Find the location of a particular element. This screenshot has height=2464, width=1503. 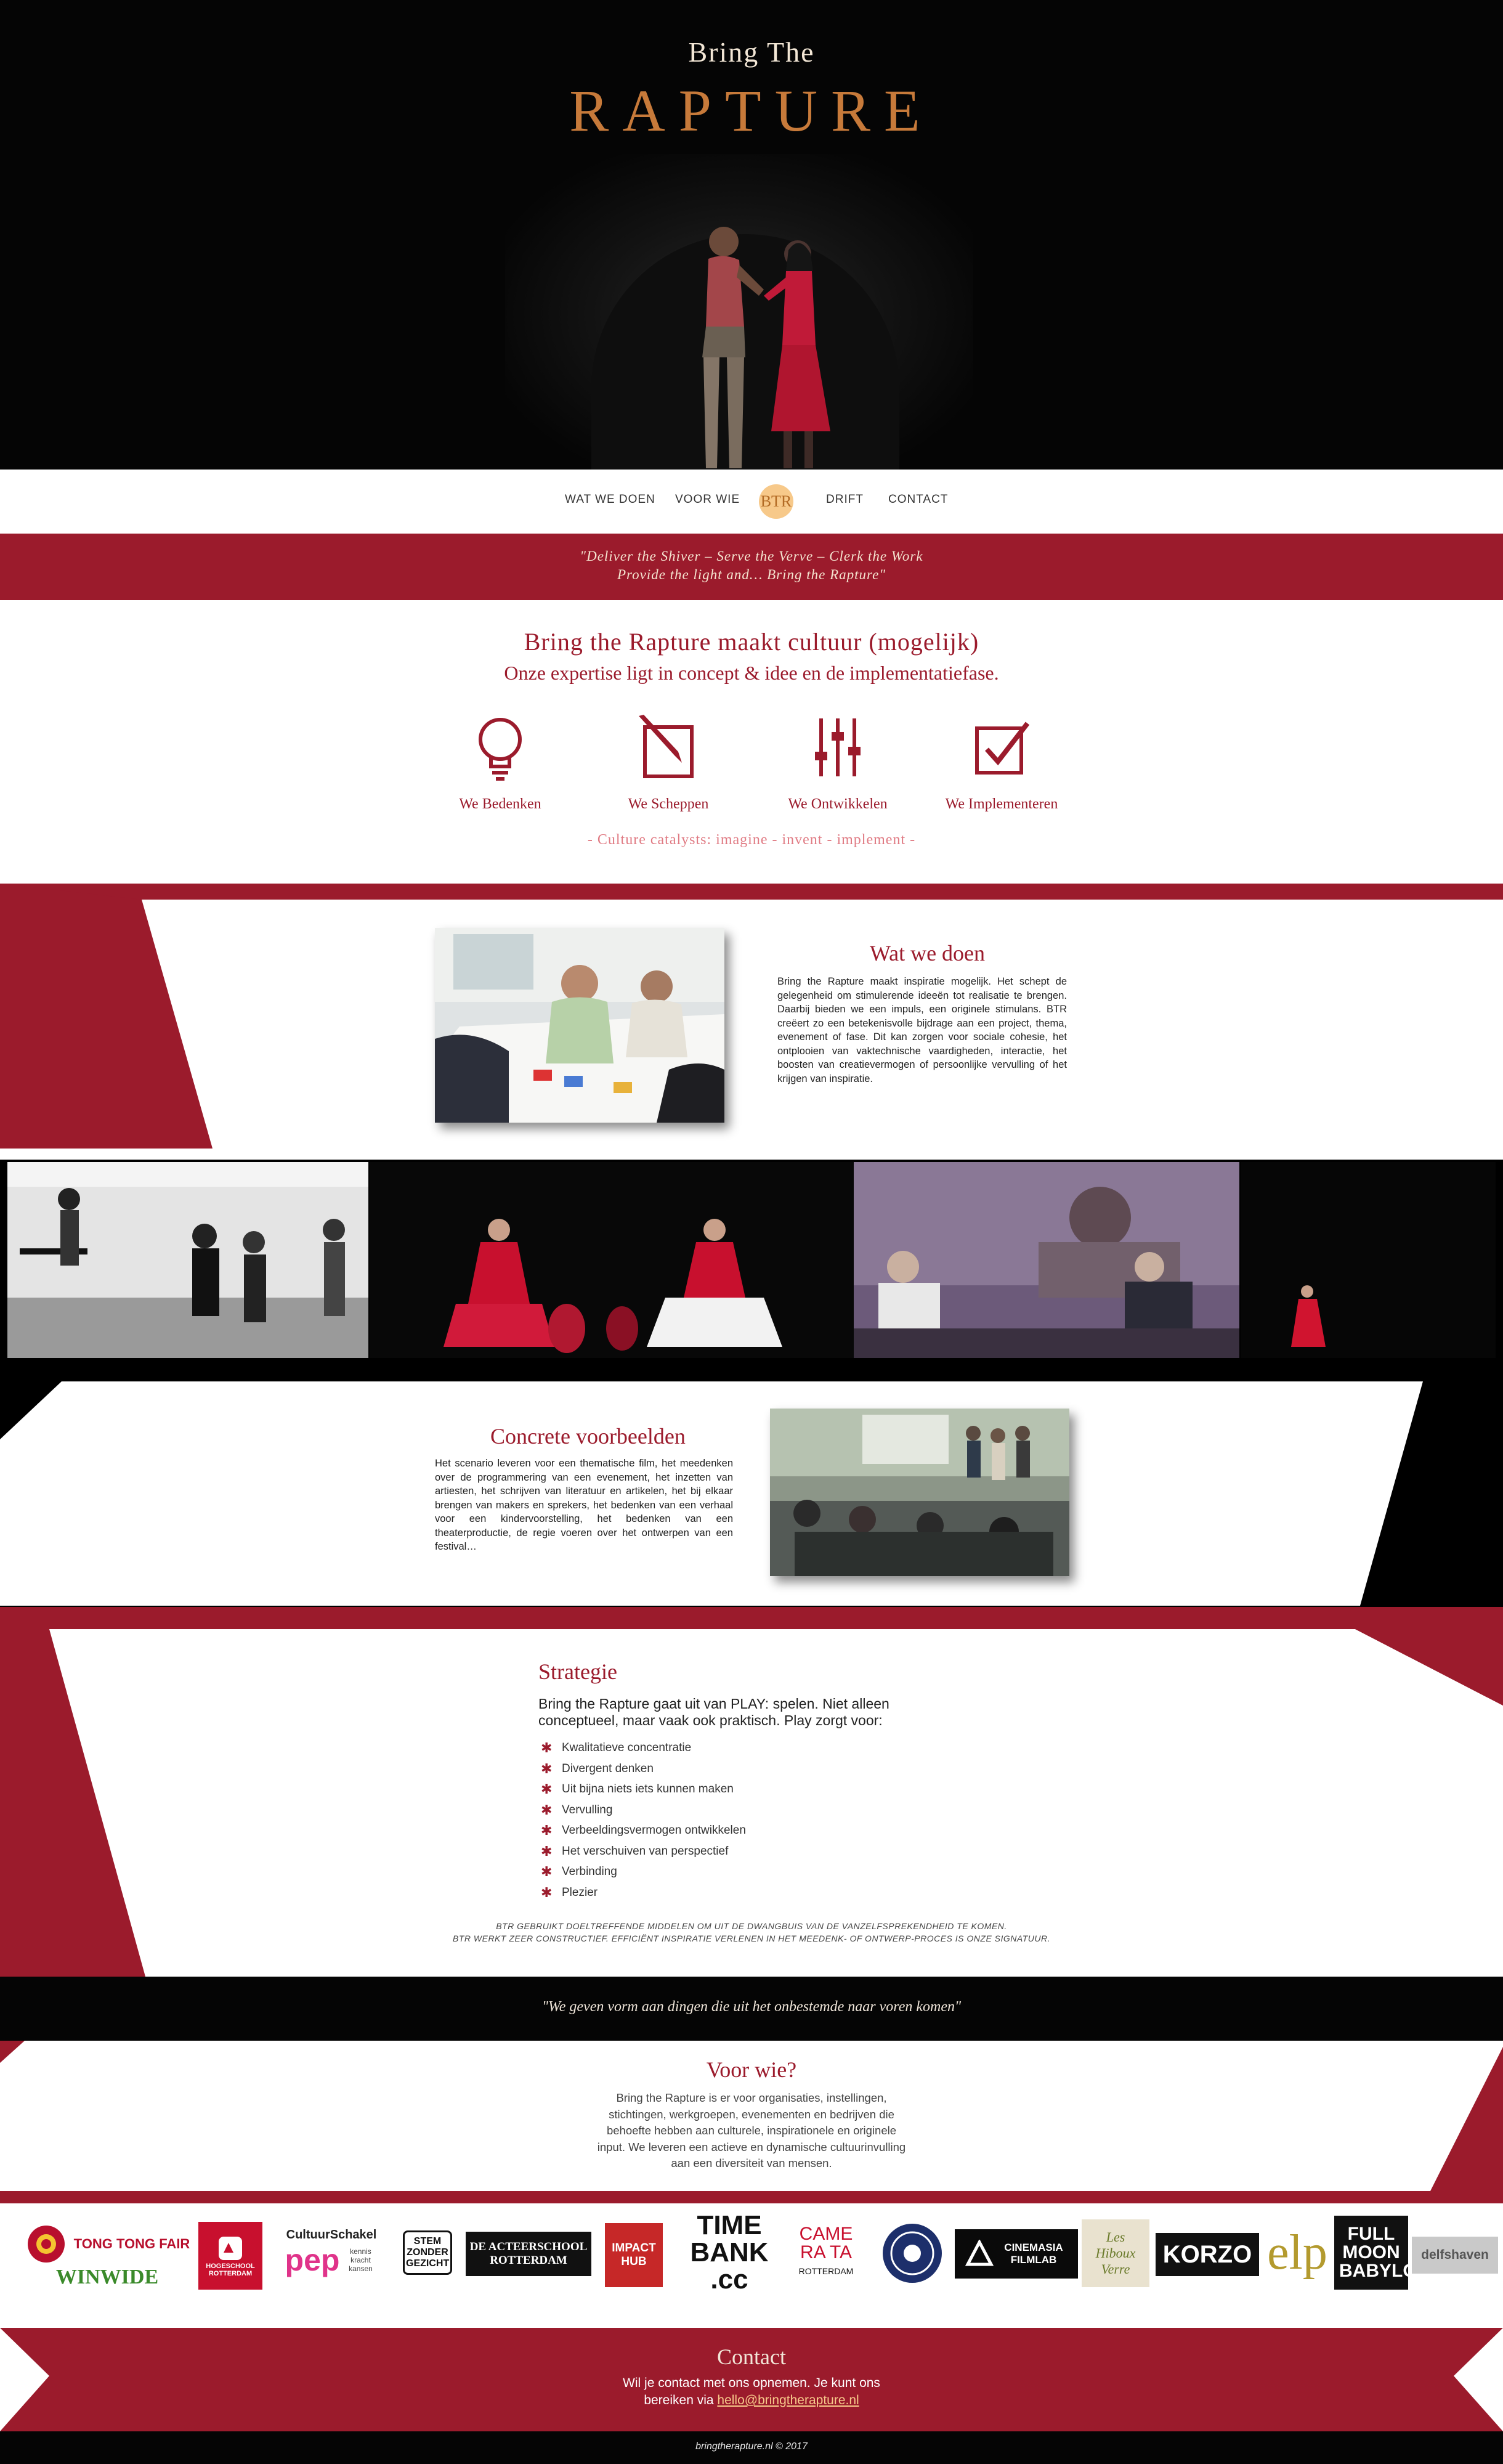

brand-title-large: RAPTURE is located at coordinates (751, 111).